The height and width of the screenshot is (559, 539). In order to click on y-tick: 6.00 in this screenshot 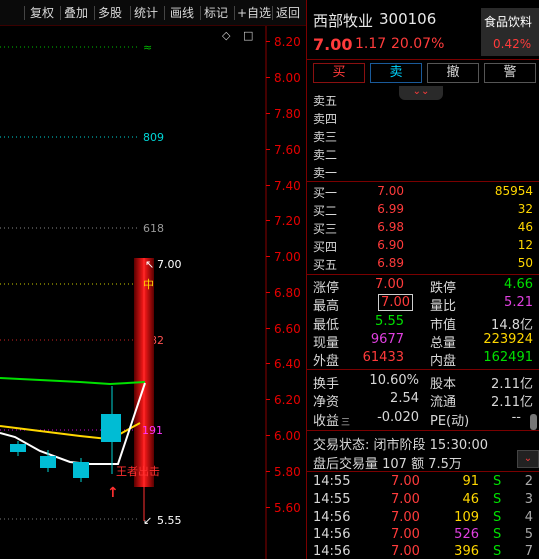, I will do `click(287, 436)`.